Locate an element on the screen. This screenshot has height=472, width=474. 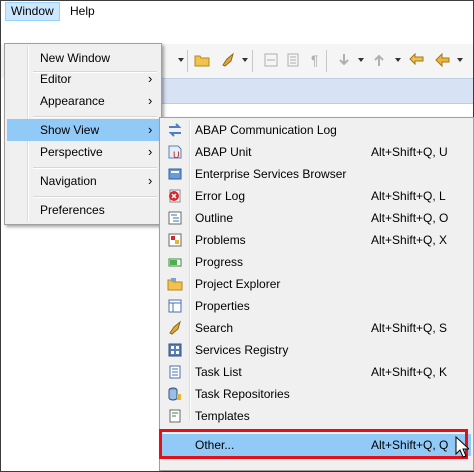
next-annotation-icon is located at coordinates (344, 60).